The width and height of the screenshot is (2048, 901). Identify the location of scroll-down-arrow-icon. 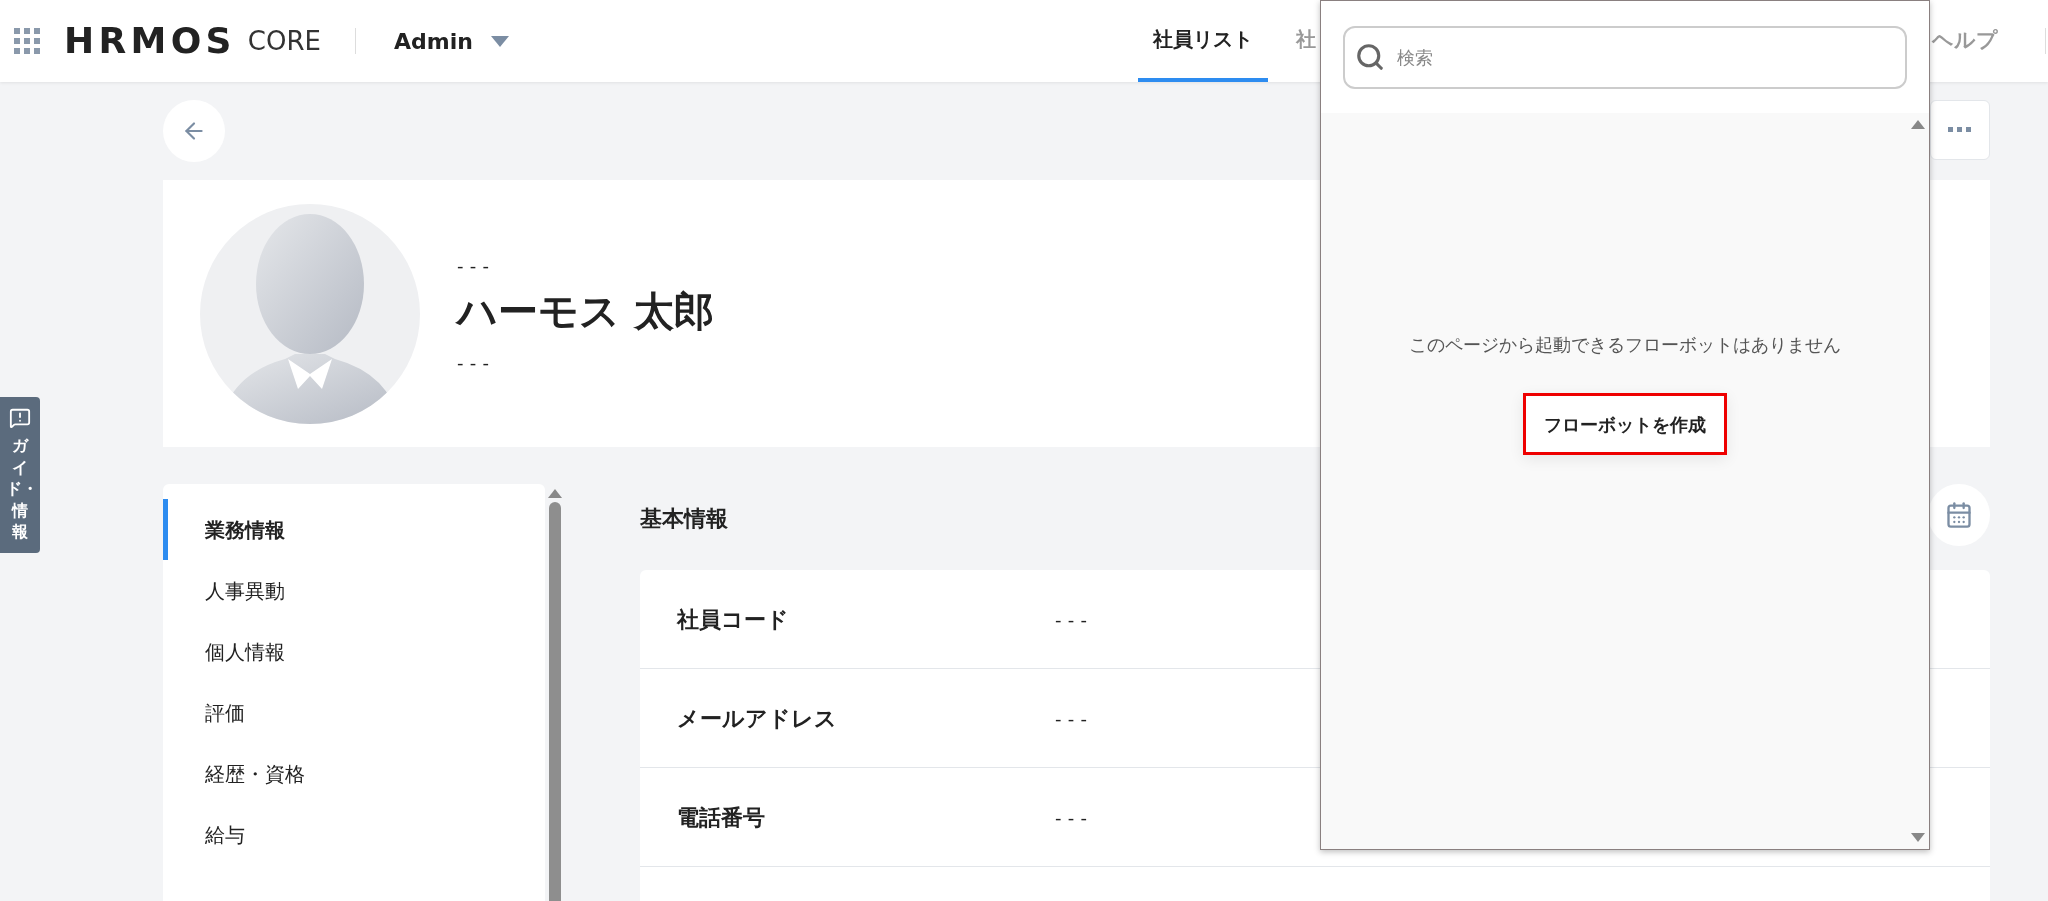
(1918, 838).